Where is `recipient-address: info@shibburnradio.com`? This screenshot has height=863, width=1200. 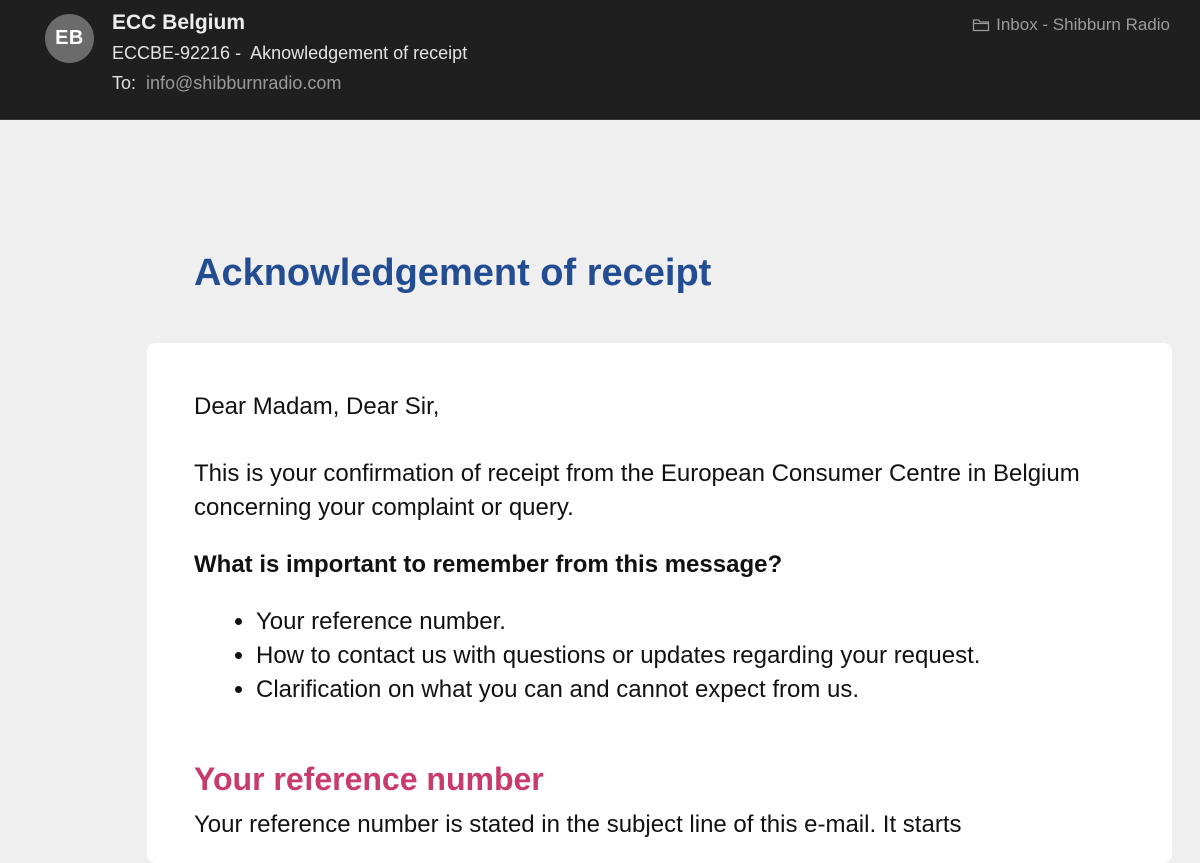
recipient-address: info@shibburnradio.com is located at coordinates (243, 83).